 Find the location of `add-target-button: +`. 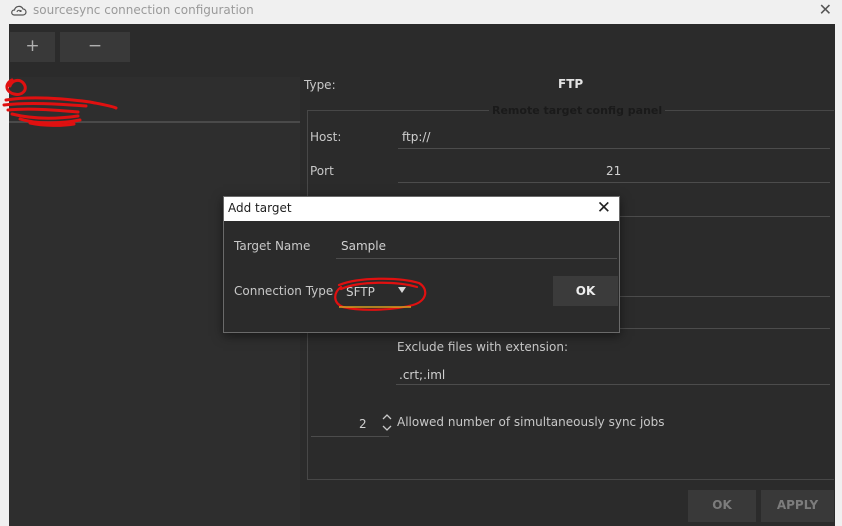

add-target-button: + is located at coordinates (32, 47).